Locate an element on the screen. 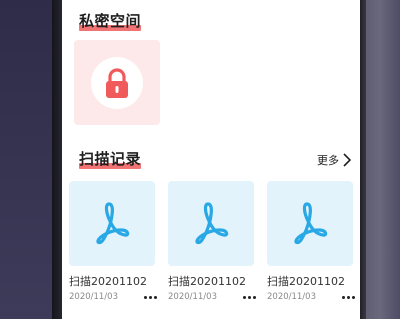 This screenshot has height=319, width=400. scan-records-title: 扫描记录 is located at coordinates (110, 158).